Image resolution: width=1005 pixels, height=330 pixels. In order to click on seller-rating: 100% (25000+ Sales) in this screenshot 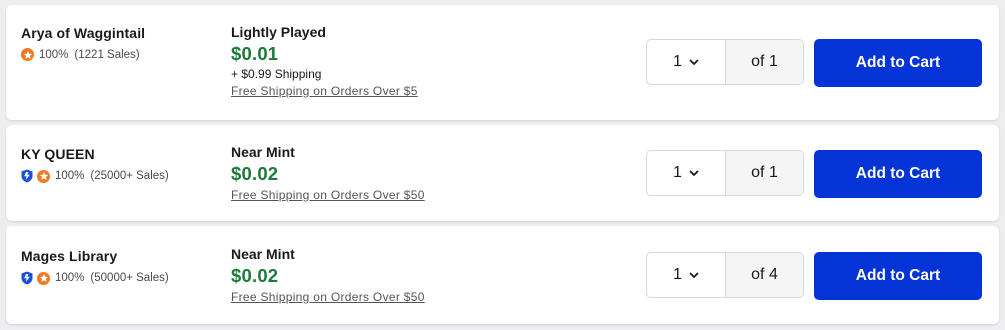, I will do `click(95, 176)`.